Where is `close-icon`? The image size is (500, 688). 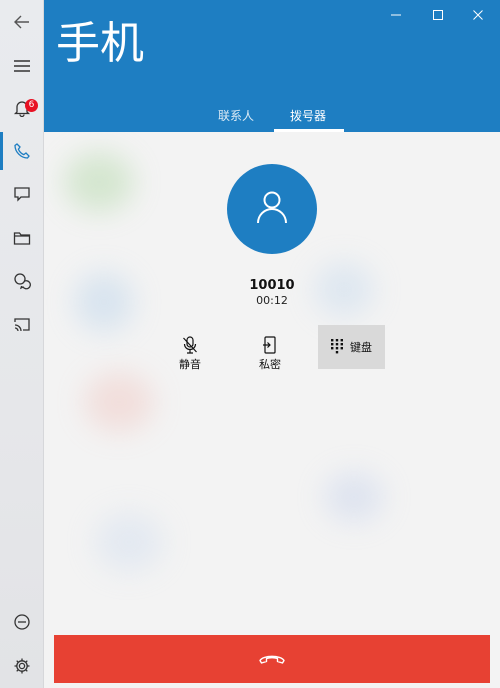 close-icon is located at coordinates (478, 15).